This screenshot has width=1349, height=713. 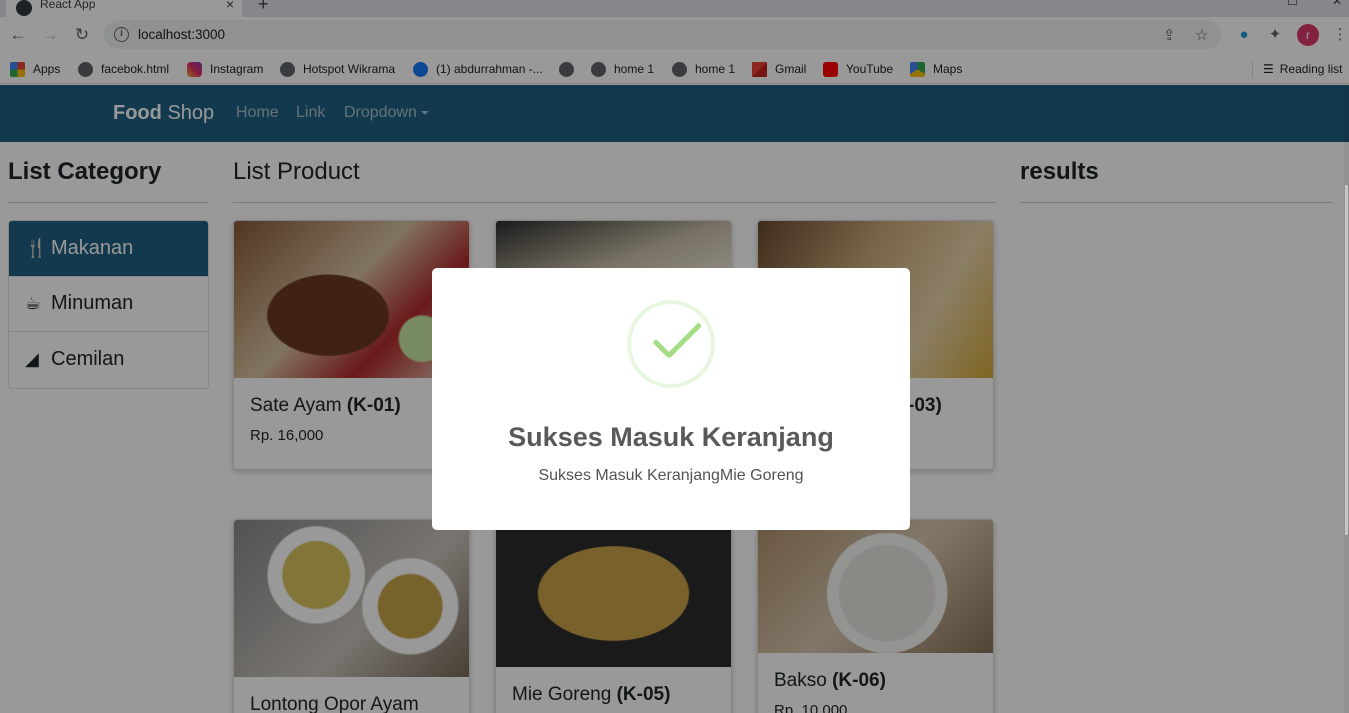 I want to click on modal-title: Sukses Masuk Keranjang, so click(x=671, y=437).